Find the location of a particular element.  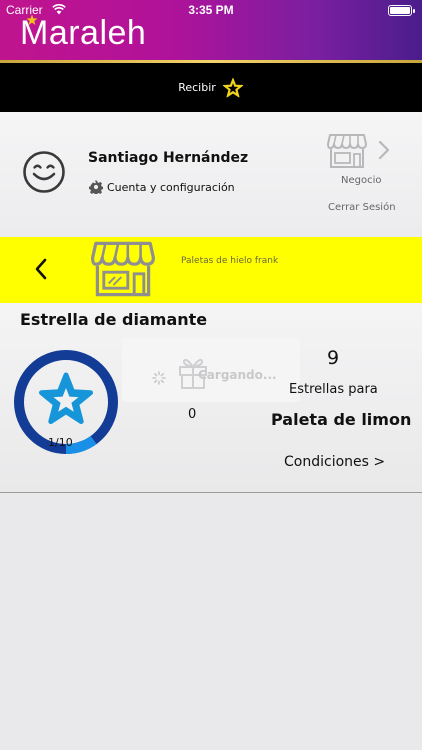

chevron-right-icon is located at coordinates (384, 150).